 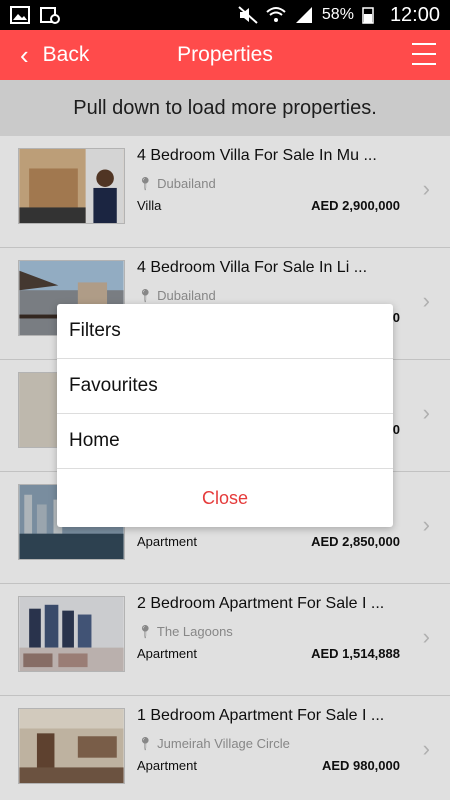 I want to click on battery-percent: 58%, so click(x=337, y=14).